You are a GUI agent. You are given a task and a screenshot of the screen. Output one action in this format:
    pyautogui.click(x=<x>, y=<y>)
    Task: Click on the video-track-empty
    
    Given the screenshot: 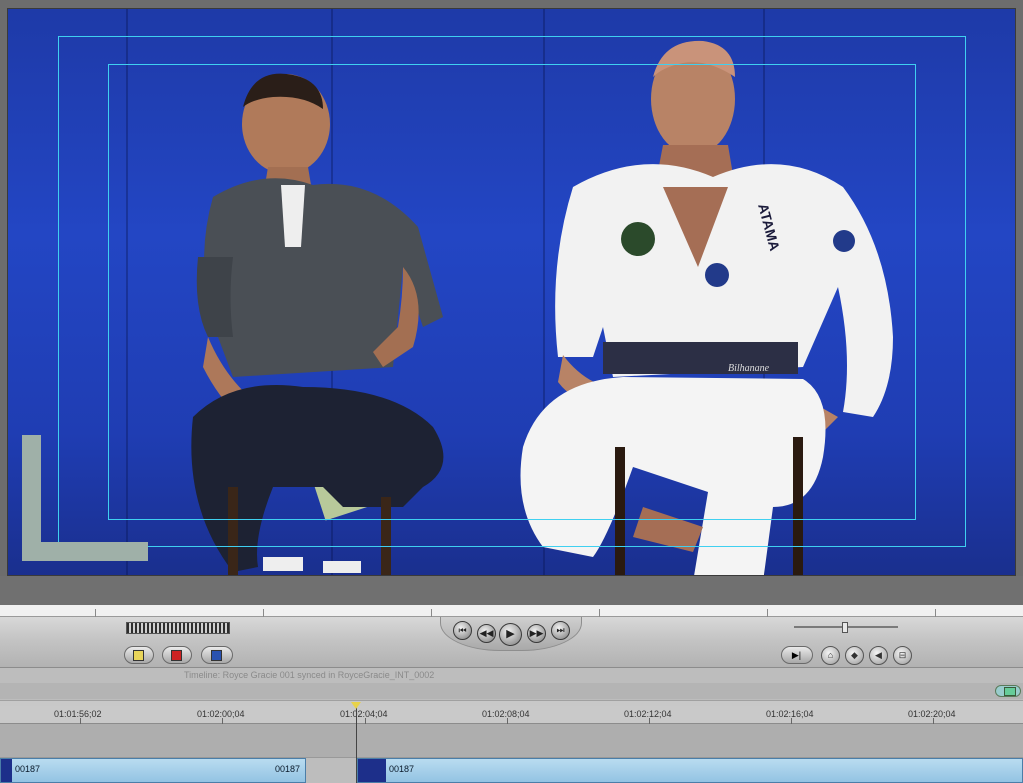 What is the action you would take?
    pyautogui.click(x=511, y=741)
    